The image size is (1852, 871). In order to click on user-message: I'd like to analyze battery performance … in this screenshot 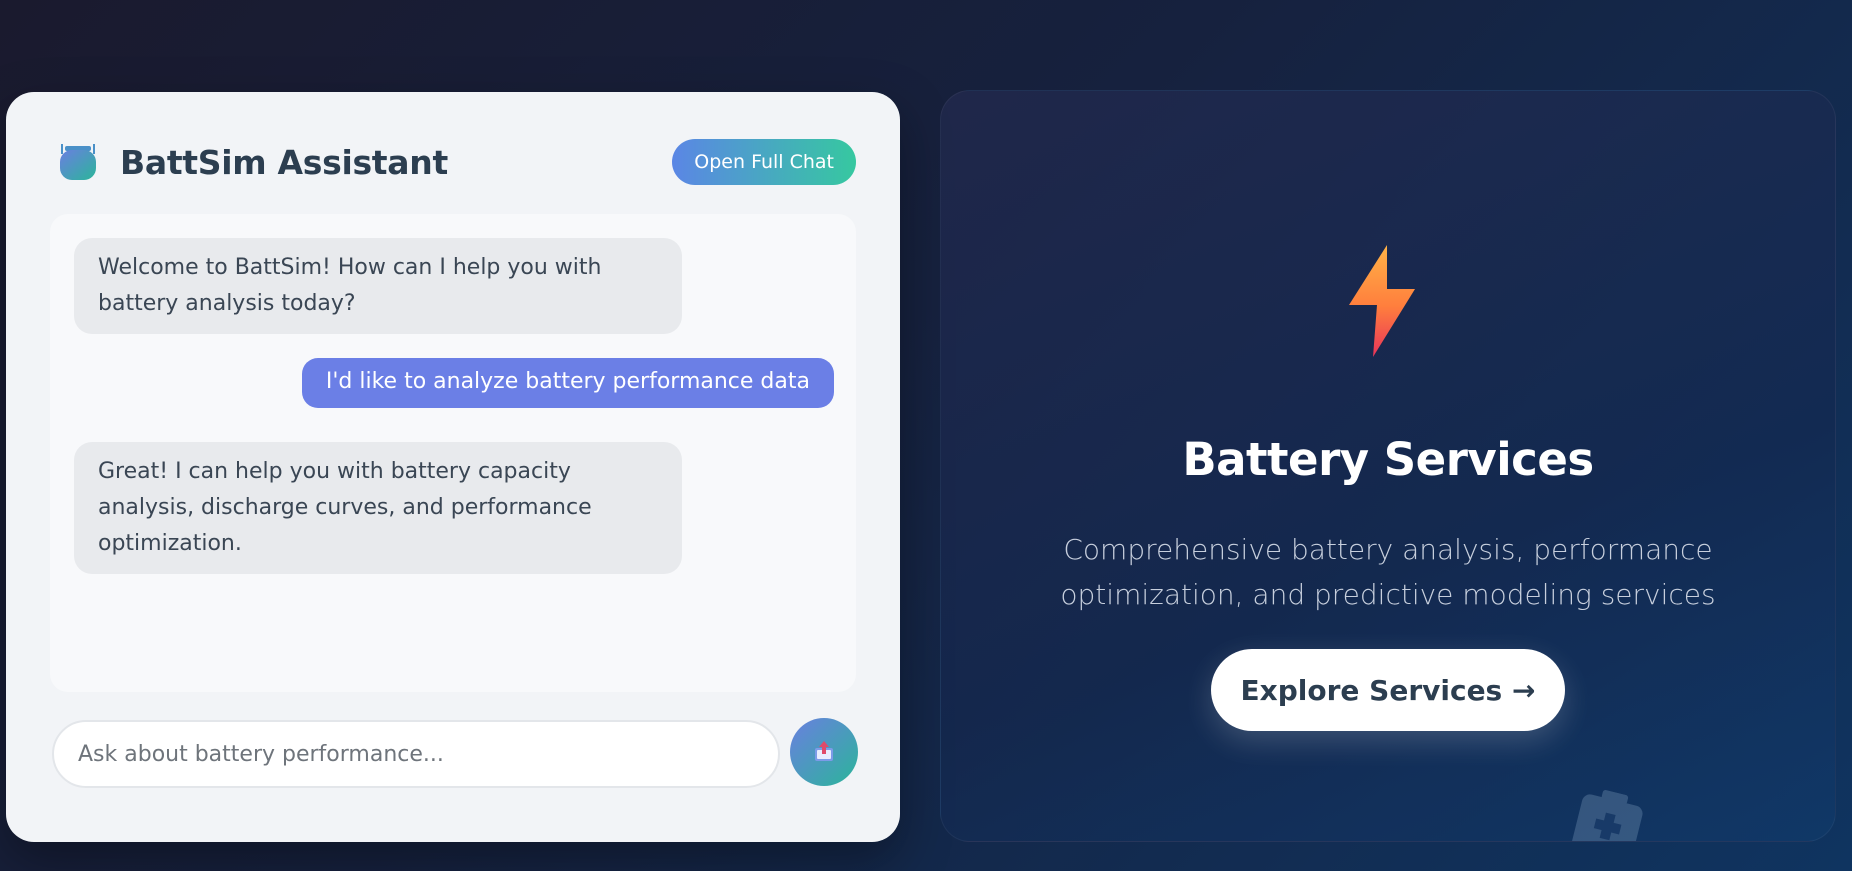, I will do `click(567, 383)`.